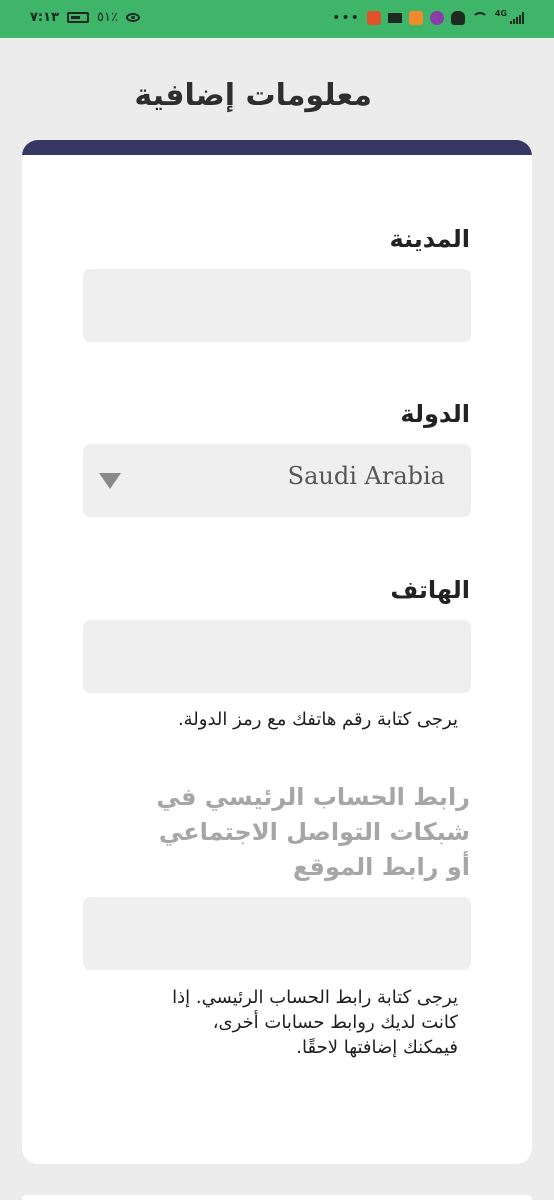 This screenshot has height=1200, width=554. Describe the element at coordinates (428, 17) in the screenshot. I see `status-bar-right: ••• 4G` at that location.